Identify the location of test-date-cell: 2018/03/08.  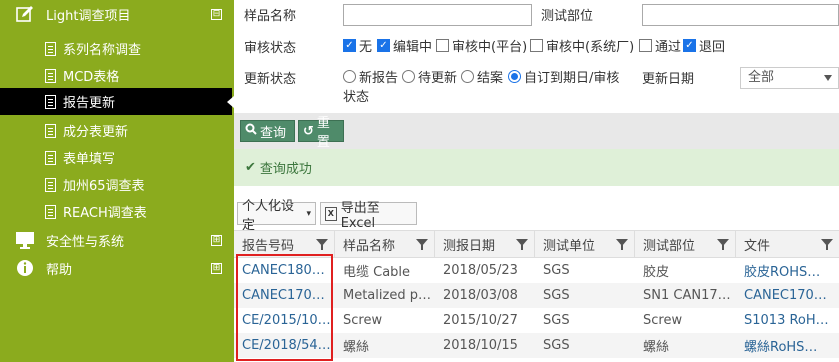
(480, 295).